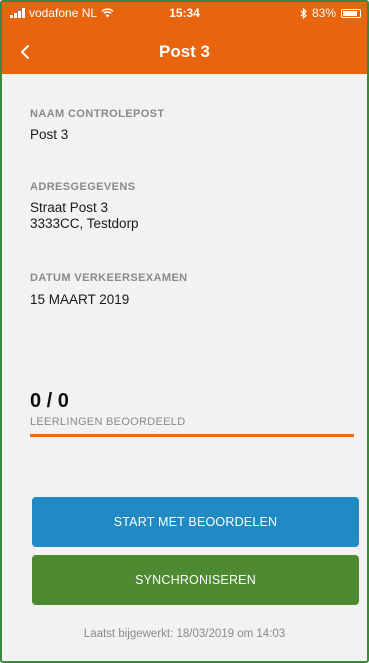 This screenshot has height=663, width=369. I want to click on synchronize-button: SYNCHRONISEREN, so click(195, 580).